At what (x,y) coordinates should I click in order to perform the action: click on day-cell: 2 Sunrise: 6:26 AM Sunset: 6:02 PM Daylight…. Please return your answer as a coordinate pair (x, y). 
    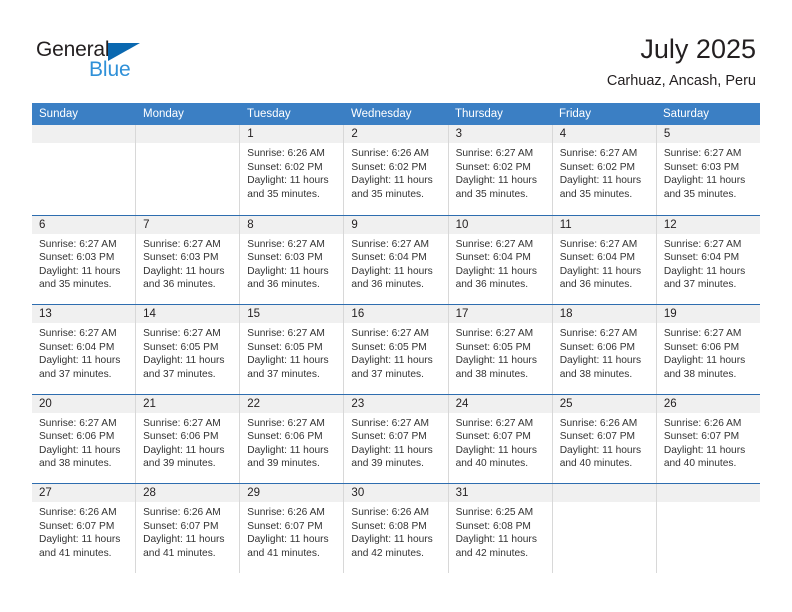
    Looking at the image, I should click on (396, 170).